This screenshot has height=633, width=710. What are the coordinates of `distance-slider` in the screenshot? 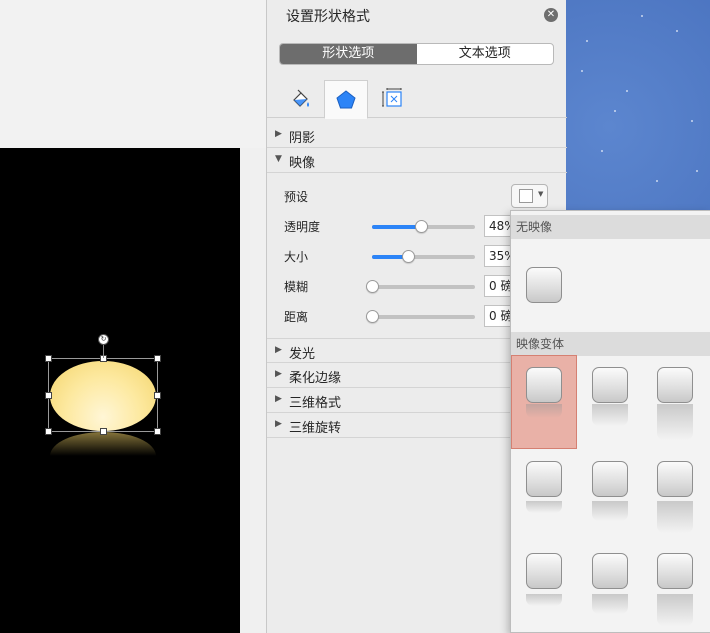 It's located at (423, 317).